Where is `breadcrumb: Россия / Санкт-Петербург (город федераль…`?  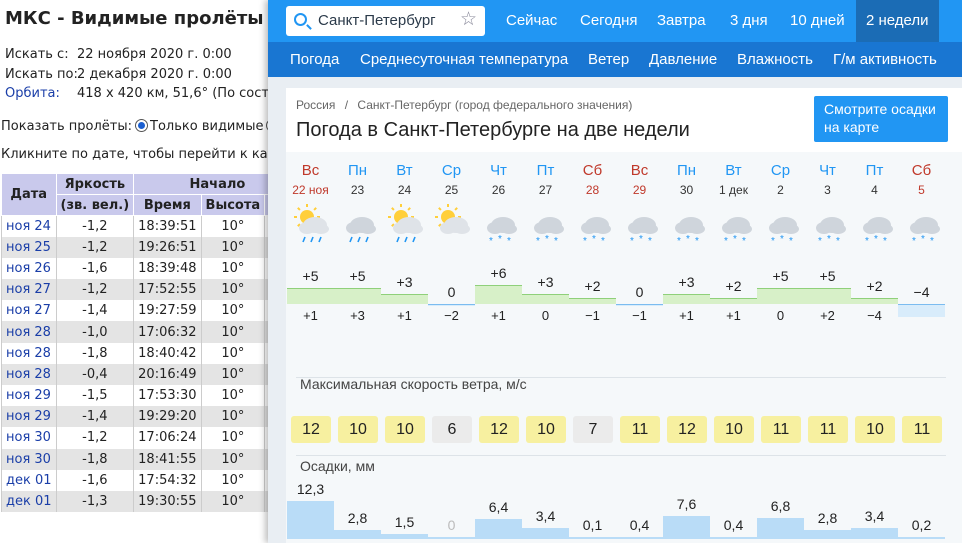 breadcrumb: Россия / Санкт-Петербург (город федераль… is located at coordinates (464, 105).